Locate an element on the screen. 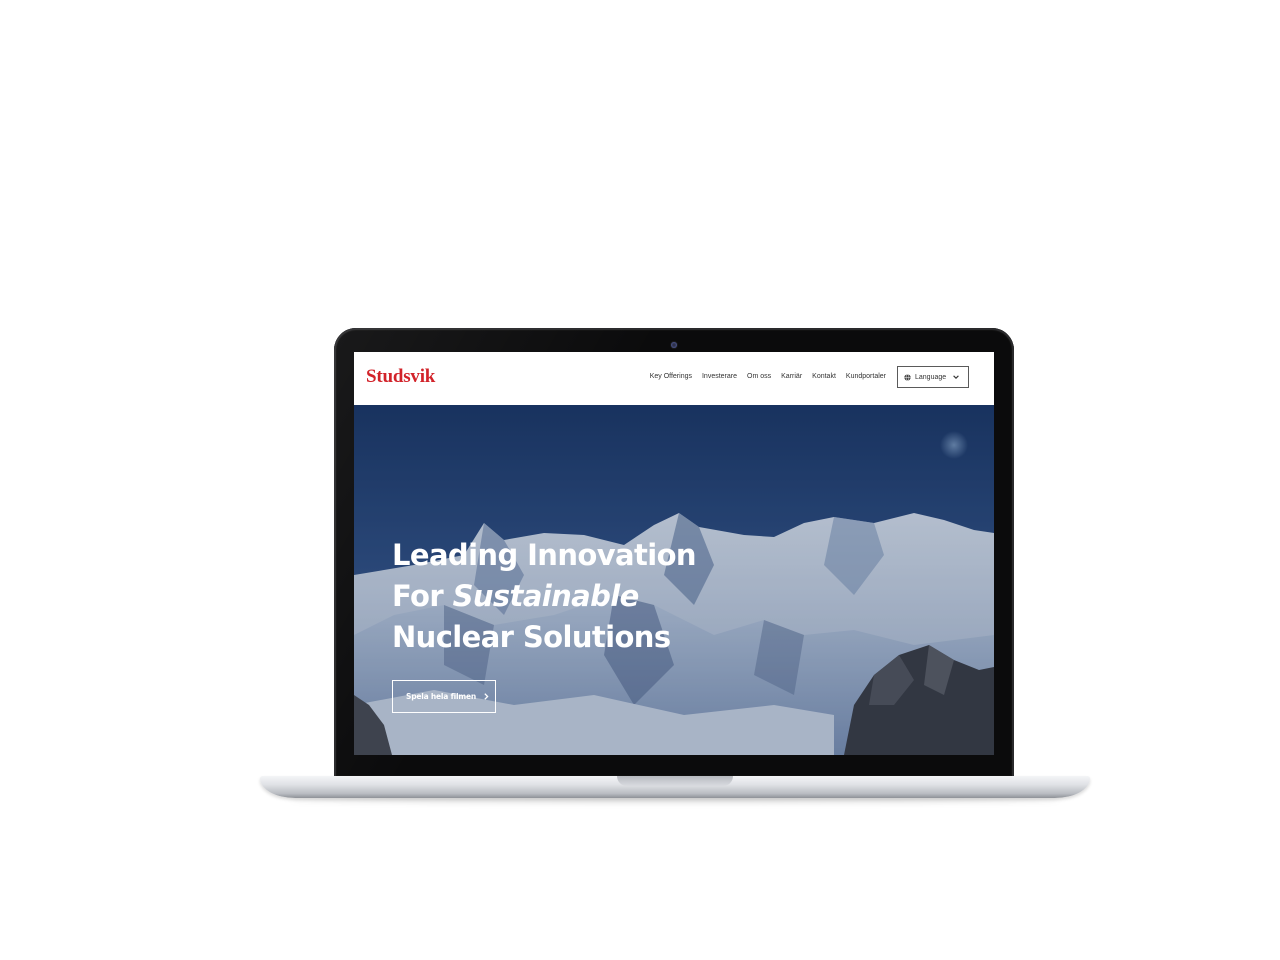 This screenshot has width=1280, height=960. play-film-button: Spela hela filmen is located at coordinates (444, 696).